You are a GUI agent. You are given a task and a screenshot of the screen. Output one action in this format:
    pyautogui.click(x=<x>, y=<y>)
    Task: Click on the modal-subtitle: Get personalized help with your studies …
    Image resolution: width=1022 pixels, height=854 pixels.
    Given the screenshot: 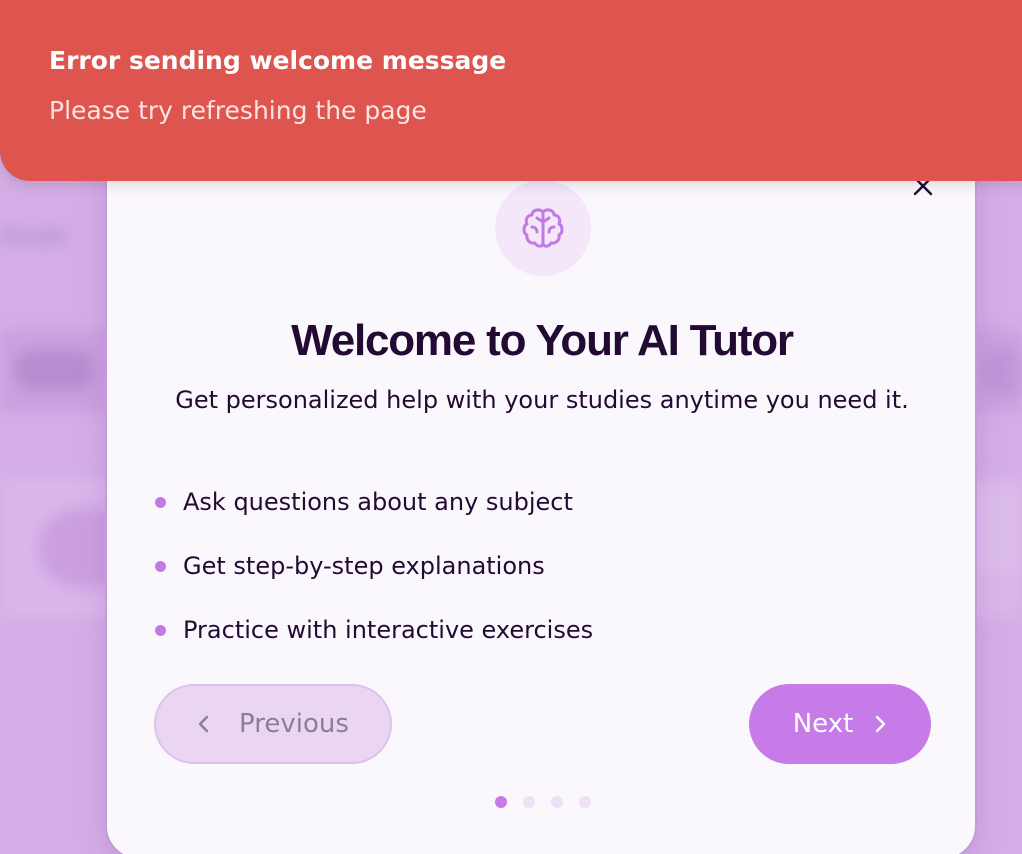 What is the action you would take?
    pyautogui.click(x=542, y=400)
    